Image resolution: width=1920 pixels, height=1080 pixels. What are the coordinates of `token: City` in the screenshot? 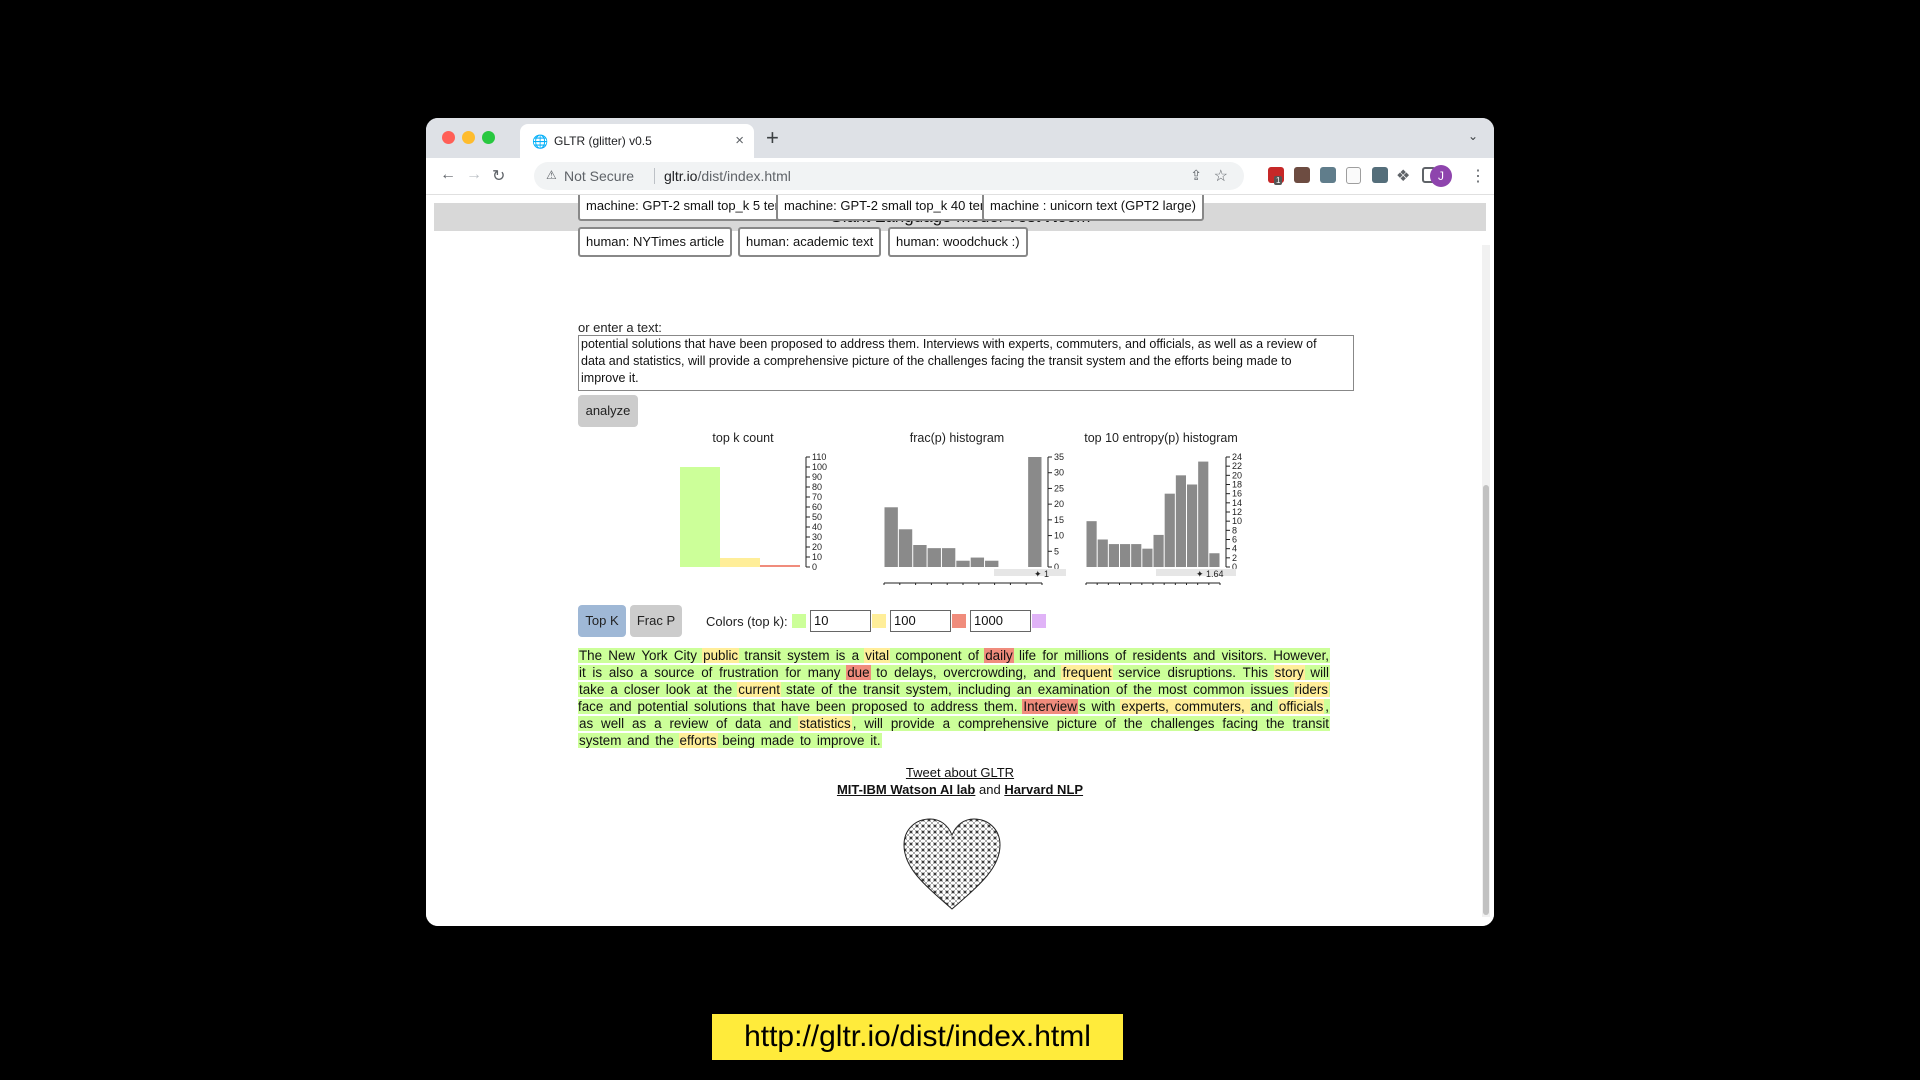 It's located at (687, 655).